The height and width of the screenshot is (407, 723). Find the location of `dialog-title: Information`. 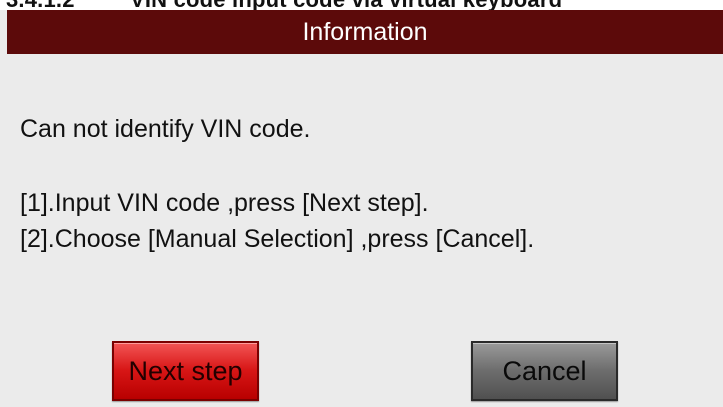

dialog-title: Information is located at coordinates (365, 32).